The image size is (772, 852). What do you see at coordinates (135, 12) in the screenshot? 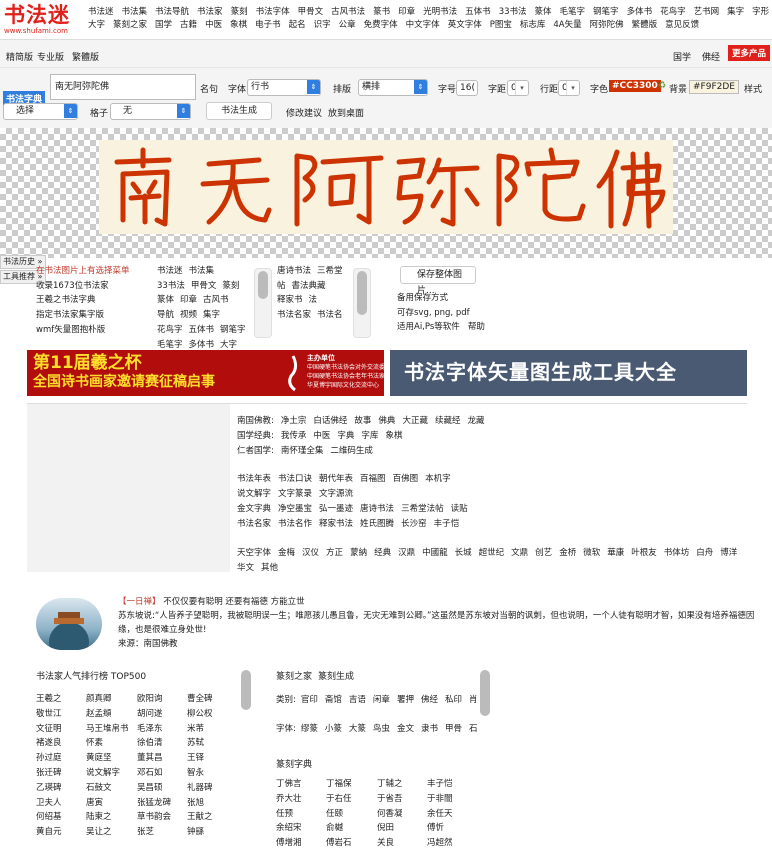
I see `top-nav-link: 书法集` at bounding box center [135, 12].